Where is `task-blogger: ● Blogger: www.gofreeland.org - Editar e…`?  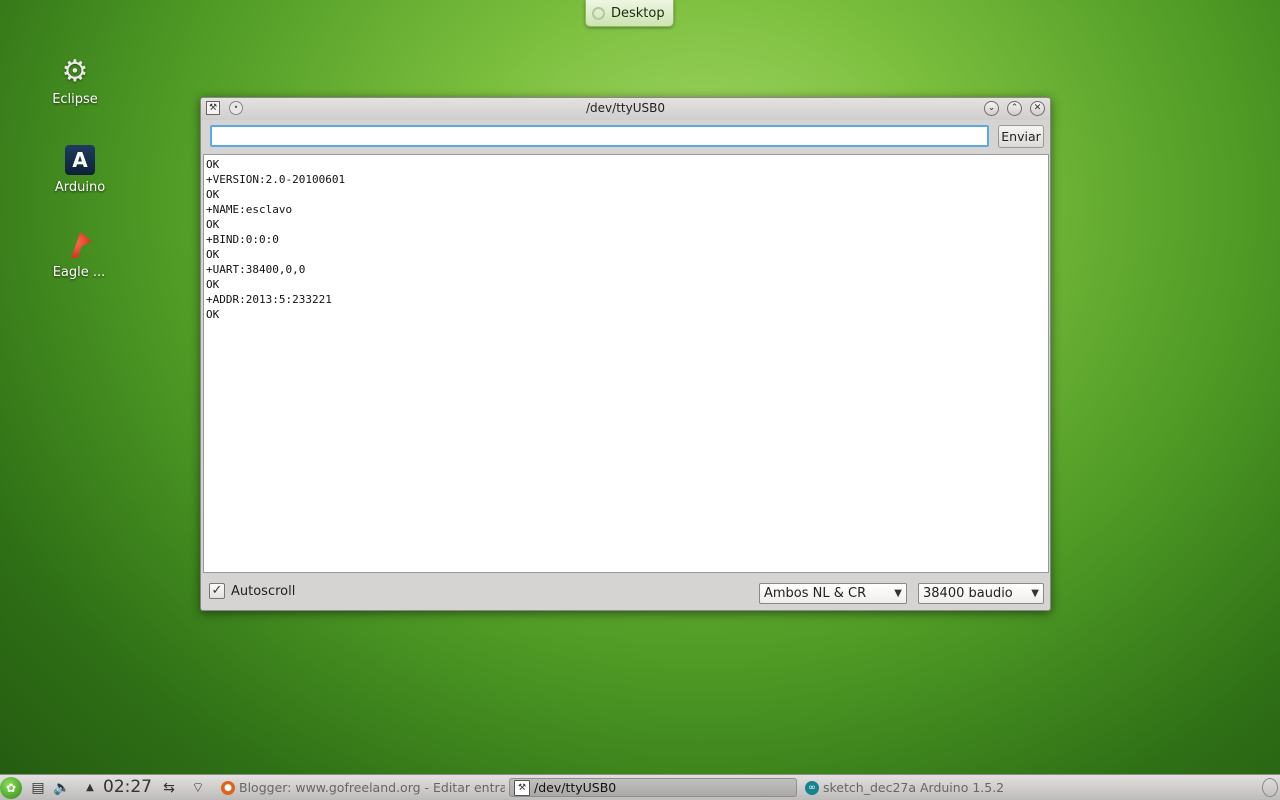
task-blogger: ● Blogger: www.gofreeland.org - Editar e… is located at coordinates (361, 787).